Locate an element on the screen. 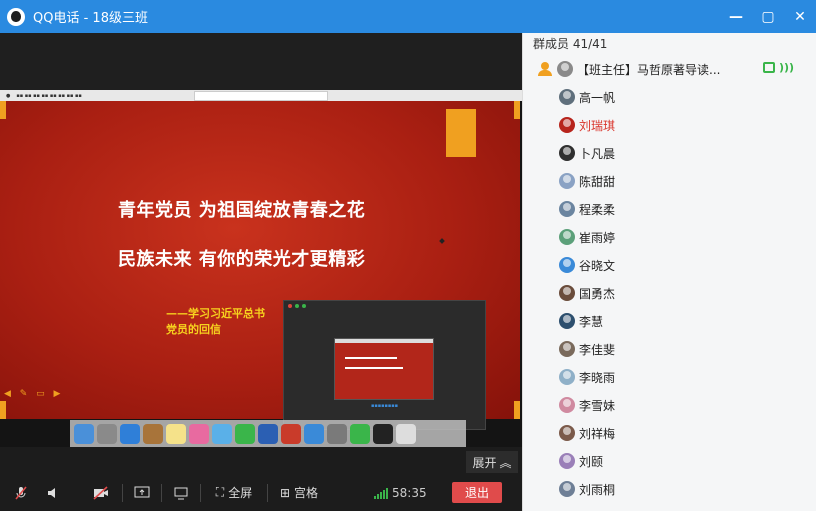 This screenshot has width=816, height=511. member-name: 李慧 is located at coordinates (591, 321).